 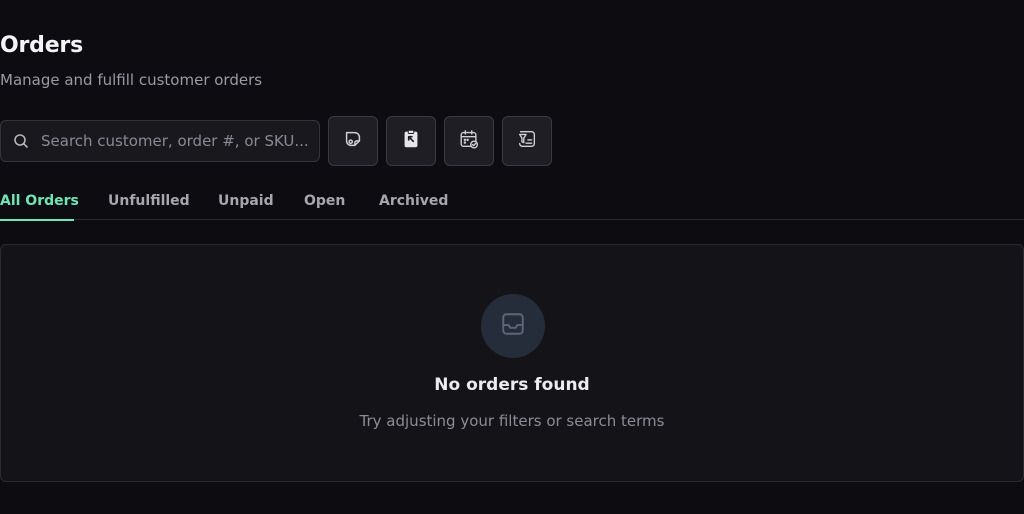 I want to click on page-subtitle: Manage and fulfill customer orders, so click(x=131, y=80).